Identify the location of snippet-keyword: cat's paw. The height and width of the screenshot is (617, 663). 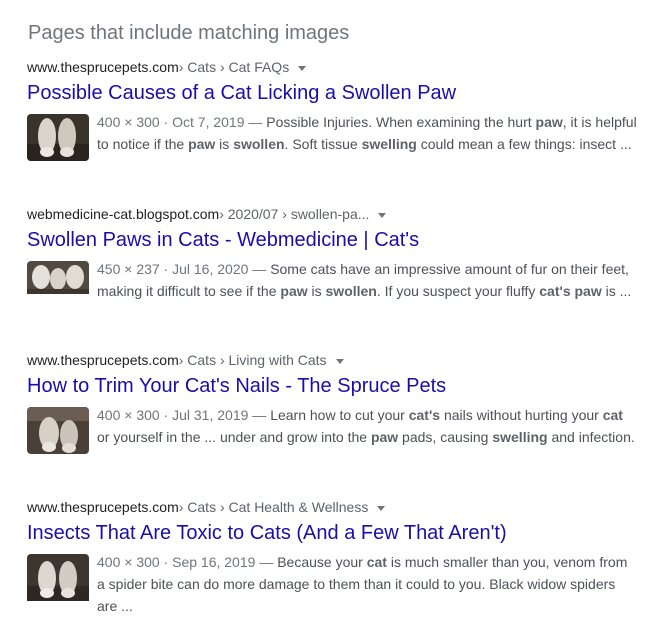
(570, 291).